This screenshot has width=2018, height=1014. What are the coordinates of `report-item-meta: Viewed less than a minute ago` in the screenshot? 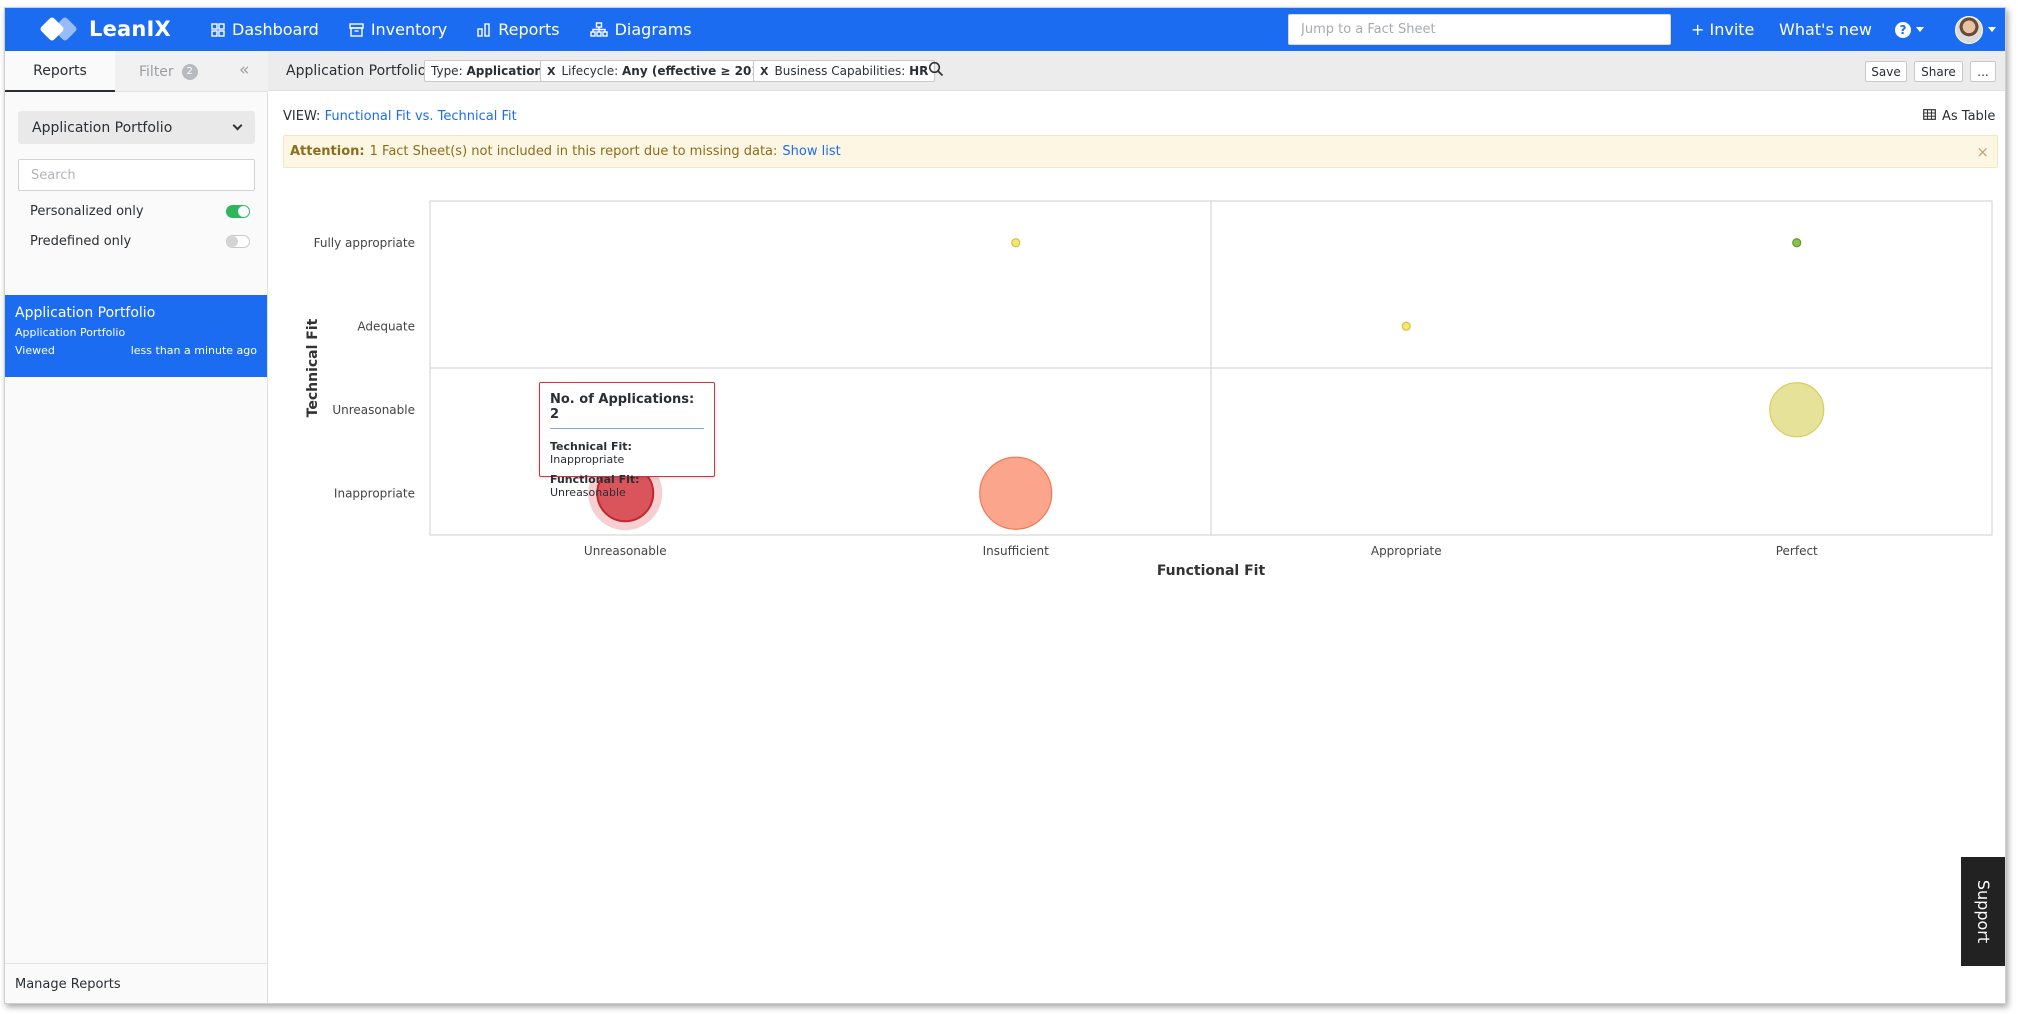 It's located at (136, 350).